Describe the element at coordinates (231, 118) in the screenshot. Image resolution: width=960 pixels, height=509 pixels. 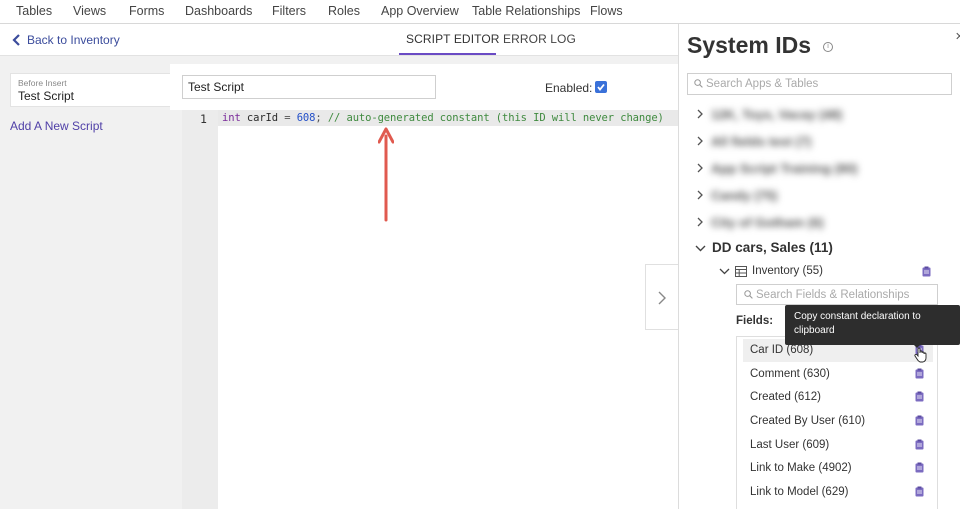
I see `code-keyword: int` at that location.